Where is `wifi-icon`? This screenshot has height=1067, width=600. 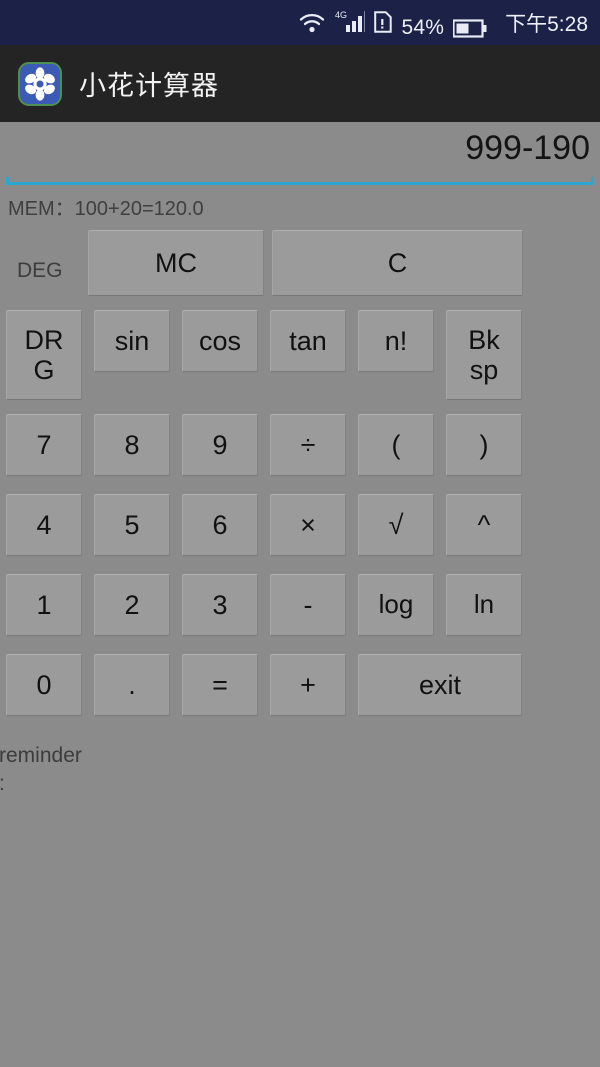
wifi-icon is located at coordinates (312, 24).